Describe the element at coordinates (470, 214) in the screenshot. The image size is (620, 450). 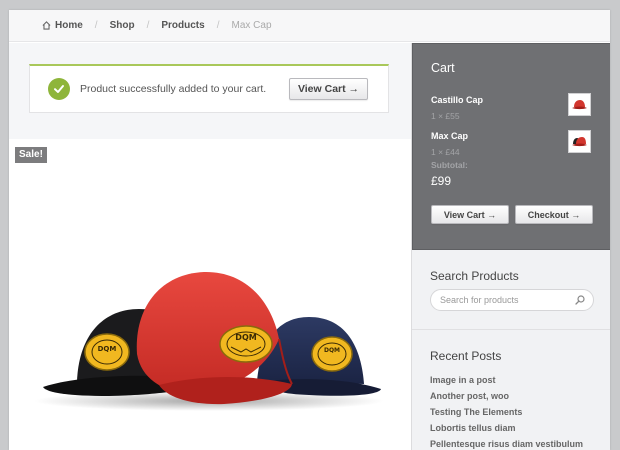
I see `cart-view-cart-button: View Cart →` at that location.